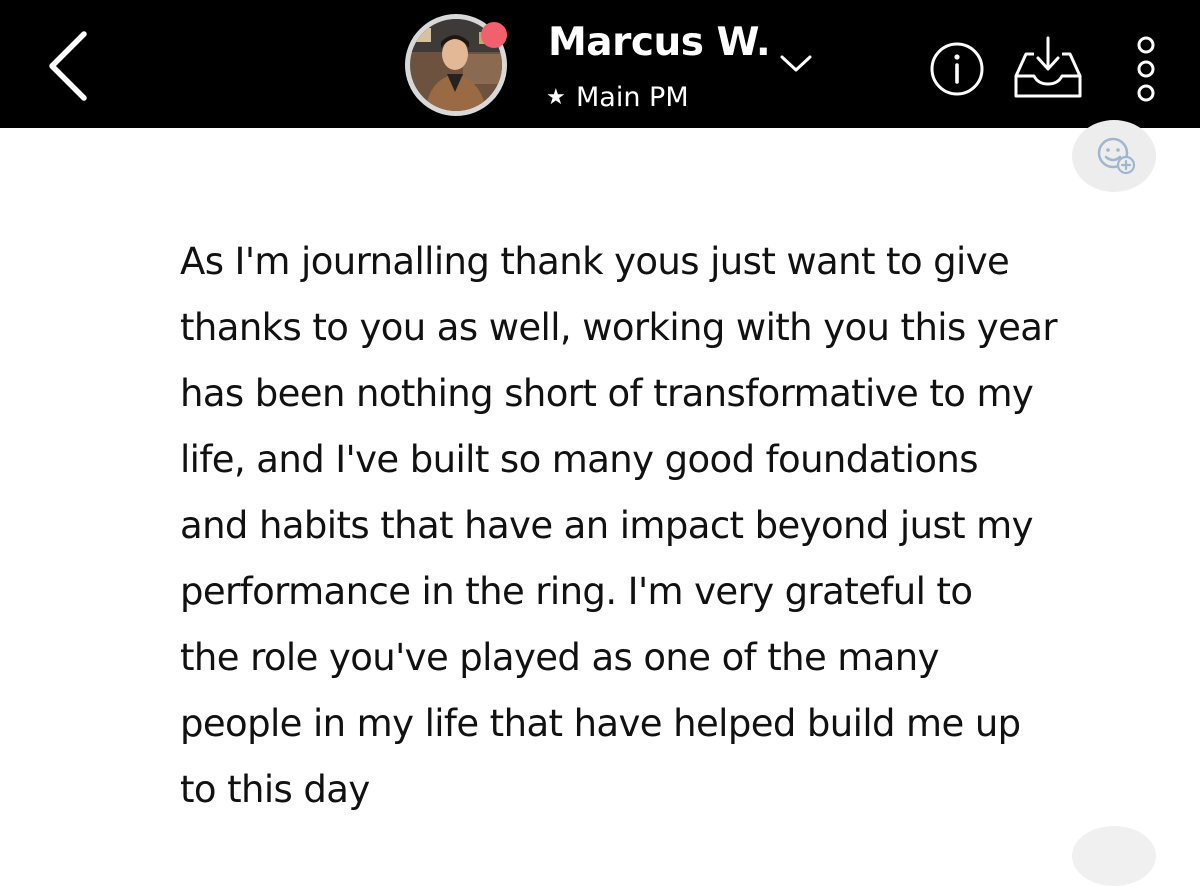 This screenshot has height=886, width=1200. What do you see at coordinates (659, 43) in the screenshot?
I see `contact-name: Marcus W.` at bounding box center [659, 43].